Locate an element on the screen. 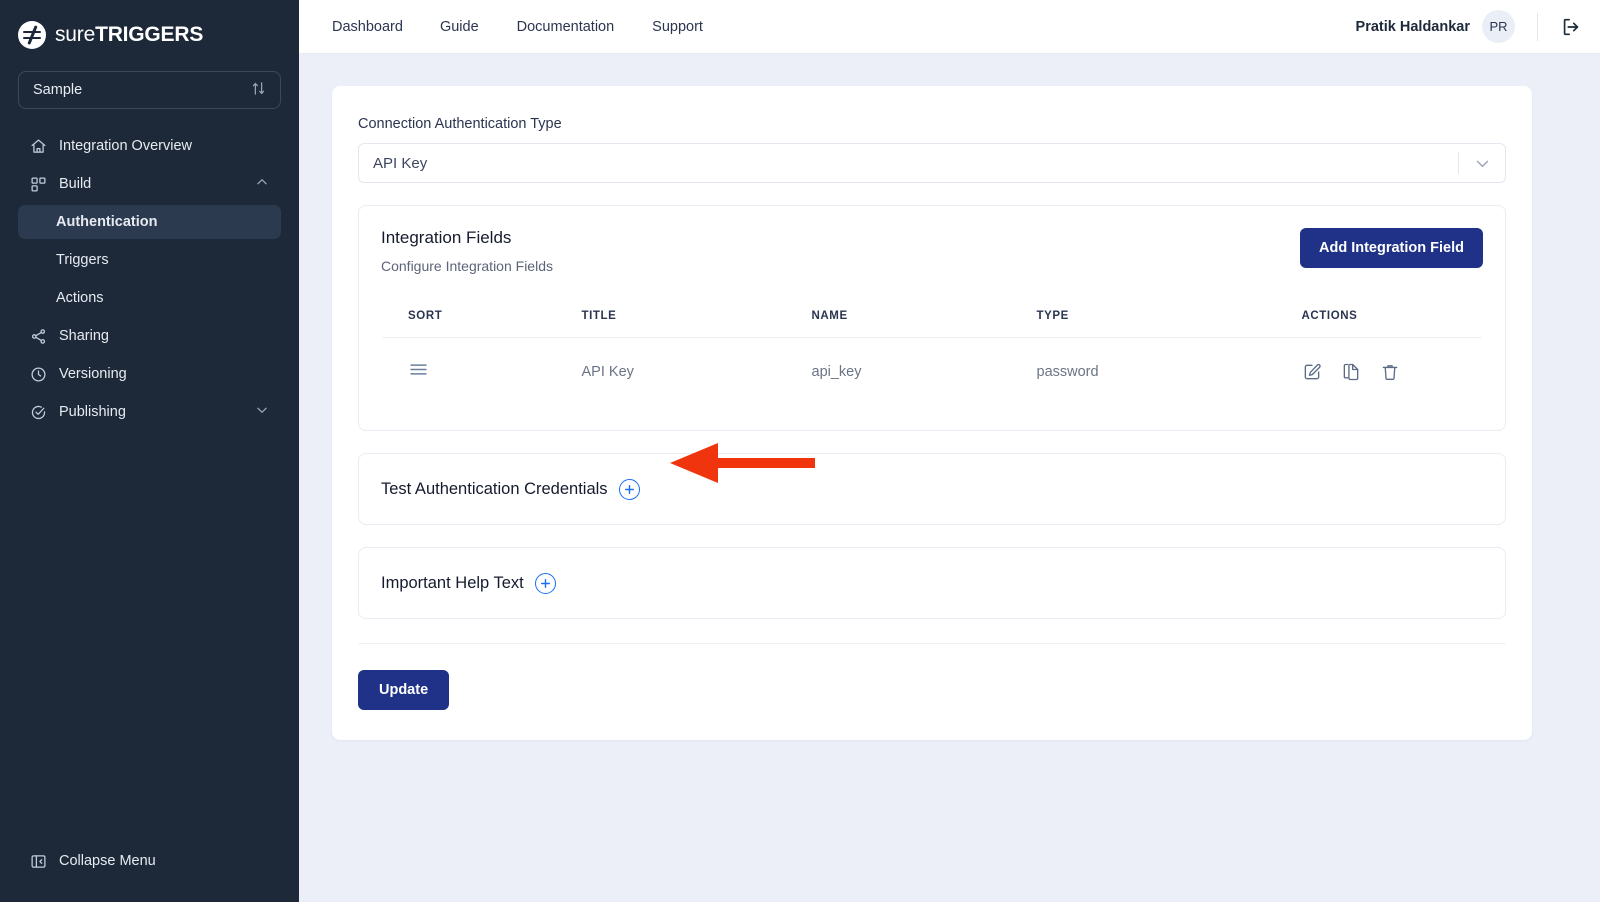 The width and height of the screenshot is (1600, 902). topnav-item-dashboard: Dashboard is located at coordinates (386, 27).